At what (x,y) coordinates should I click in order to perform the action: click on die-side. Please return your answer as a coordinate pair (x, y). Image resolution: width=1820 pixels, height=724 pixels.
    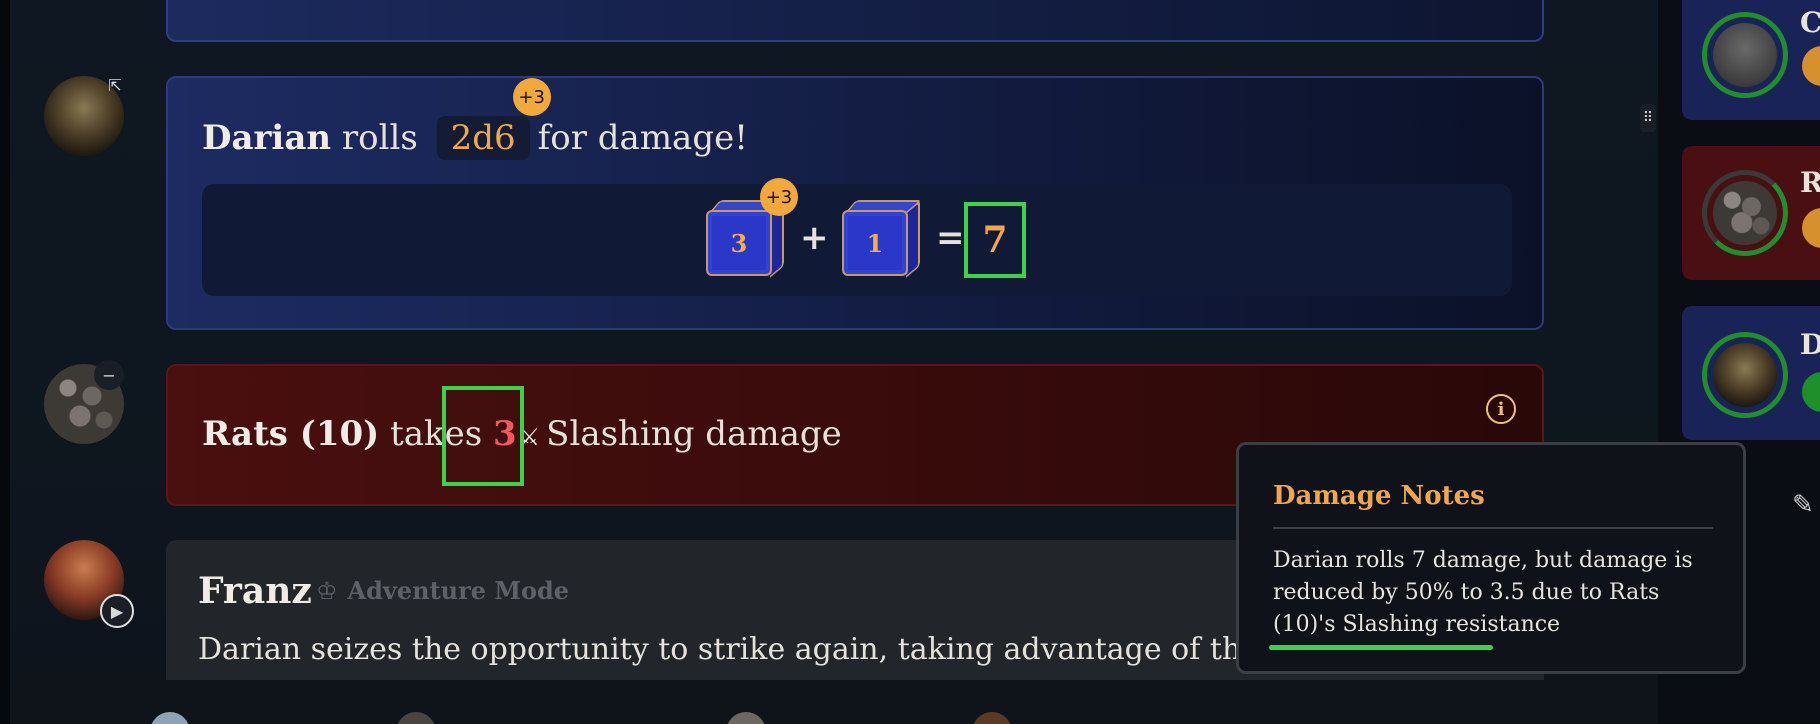
    Looking at the image, I should click on (913, 239).